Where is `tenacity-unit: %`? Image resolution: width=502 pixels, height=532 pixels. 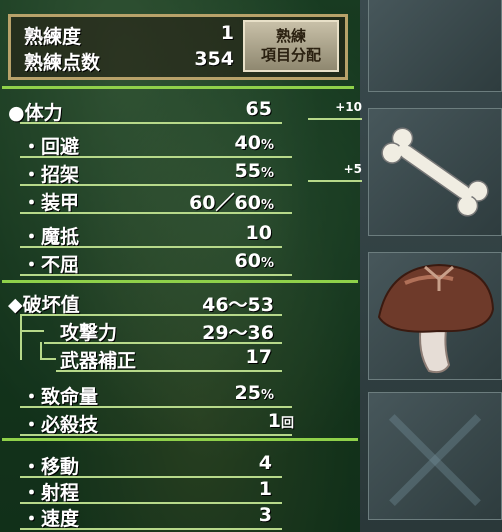 tenacity-unit: % is located at coordinates (267, 263).